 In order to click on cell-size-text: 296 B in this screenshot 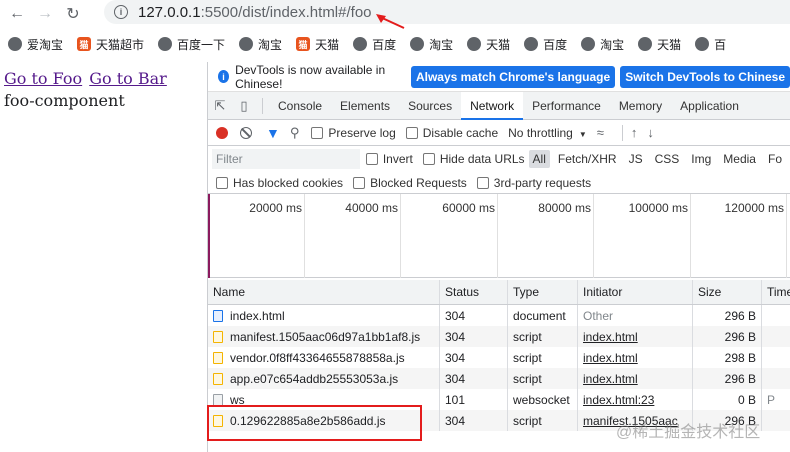, I will do `click(740, 336)`.